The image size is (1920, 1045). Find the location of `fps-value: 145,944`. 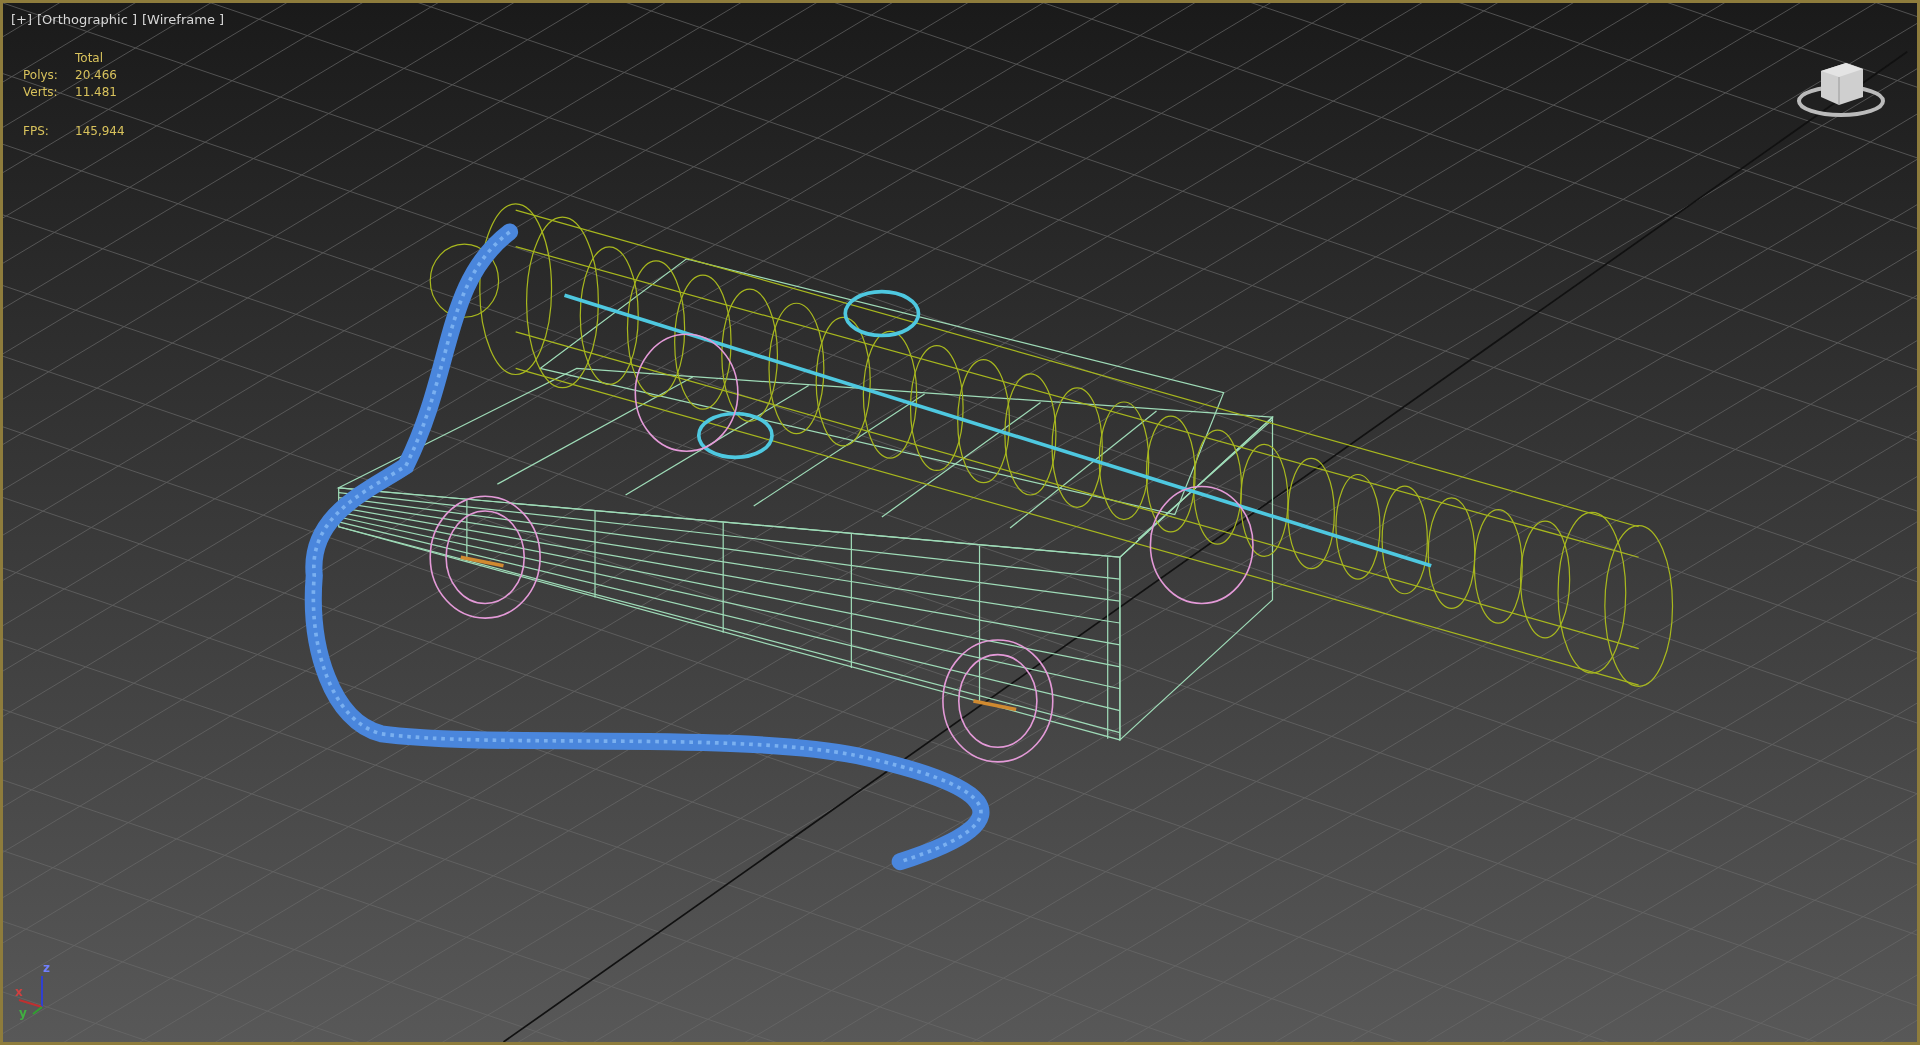

fps-value: 145,944 is located at coordinates (100, 131).